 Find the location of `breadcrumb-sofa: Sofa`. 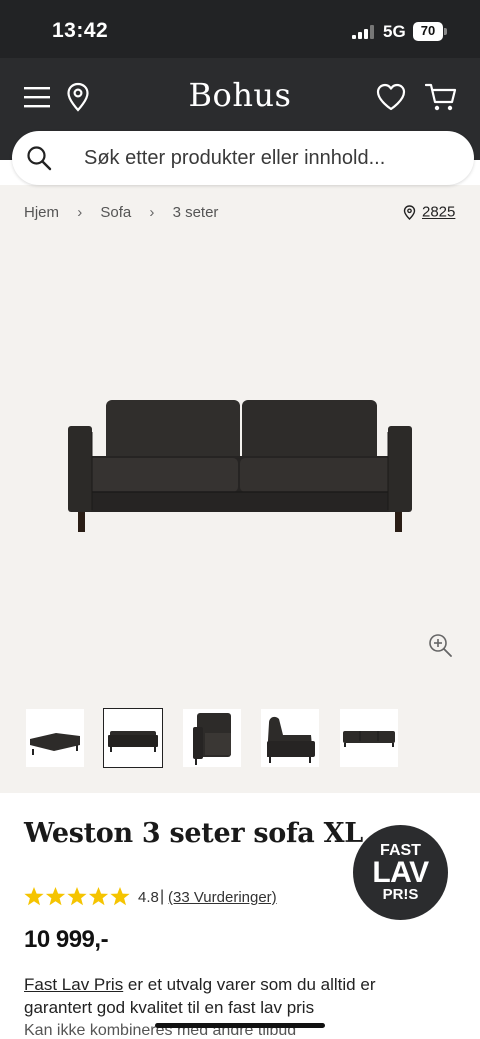

breadcrumb-sofa: Sofa is located at coordinates (115, 212).